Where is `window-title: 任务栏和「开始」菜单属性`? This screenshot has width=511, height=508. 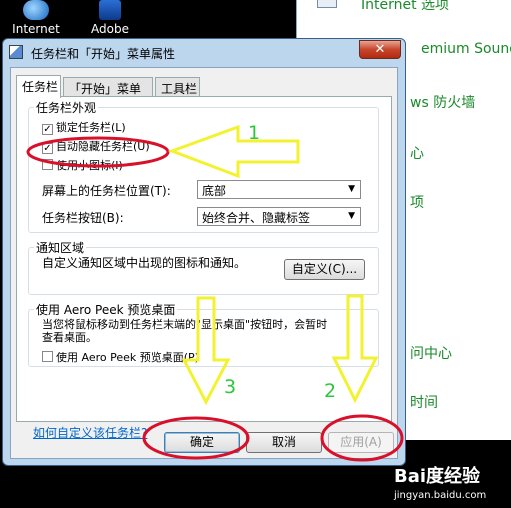 window-title: 任务栏和「开始」菜单属性 is located at coordinates (103, 54).